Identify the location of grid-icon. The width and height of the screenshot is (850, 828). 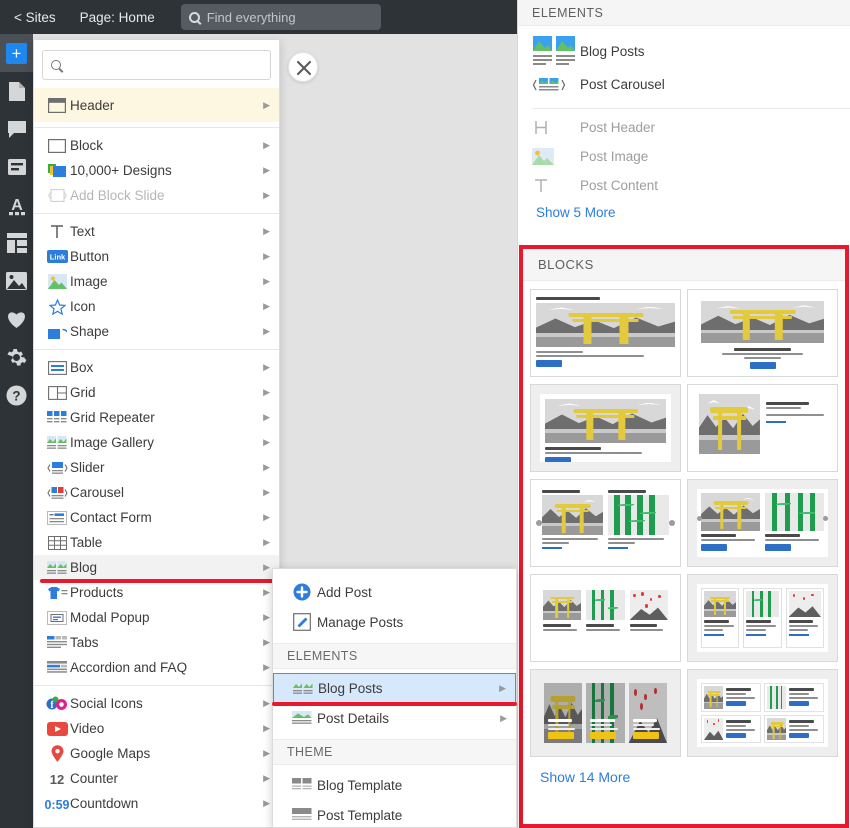
(57, 392).